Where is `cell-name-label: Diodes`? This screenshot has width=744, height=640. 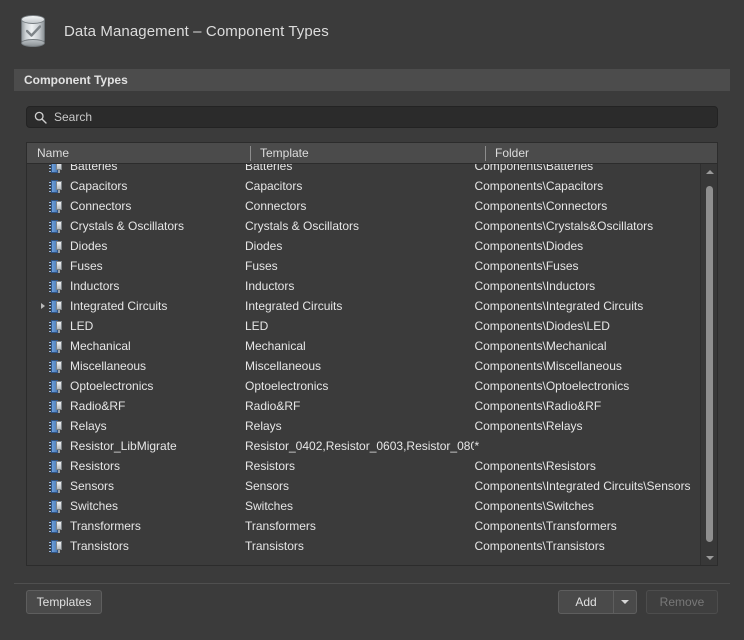 cell-name-label: Diodes is located at coordinates (89, 246).